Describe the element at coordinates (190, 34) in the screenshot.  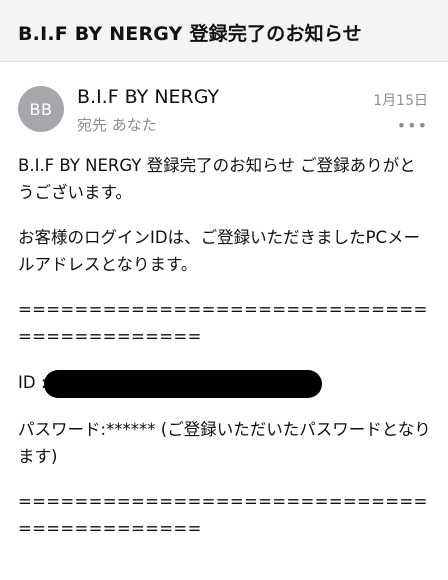
I see `mail-subject: B.I.F BY NERGY 登録完了のお知らせ` at that location.